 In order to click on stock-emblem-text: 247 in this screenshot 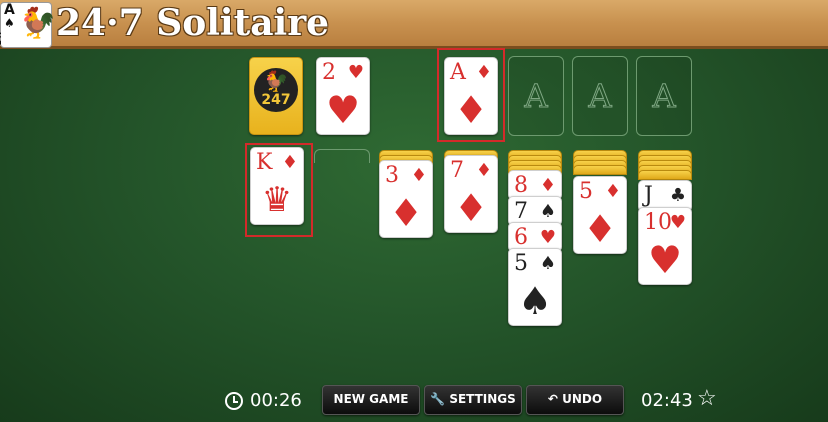, I will do `click(276, 100)`.